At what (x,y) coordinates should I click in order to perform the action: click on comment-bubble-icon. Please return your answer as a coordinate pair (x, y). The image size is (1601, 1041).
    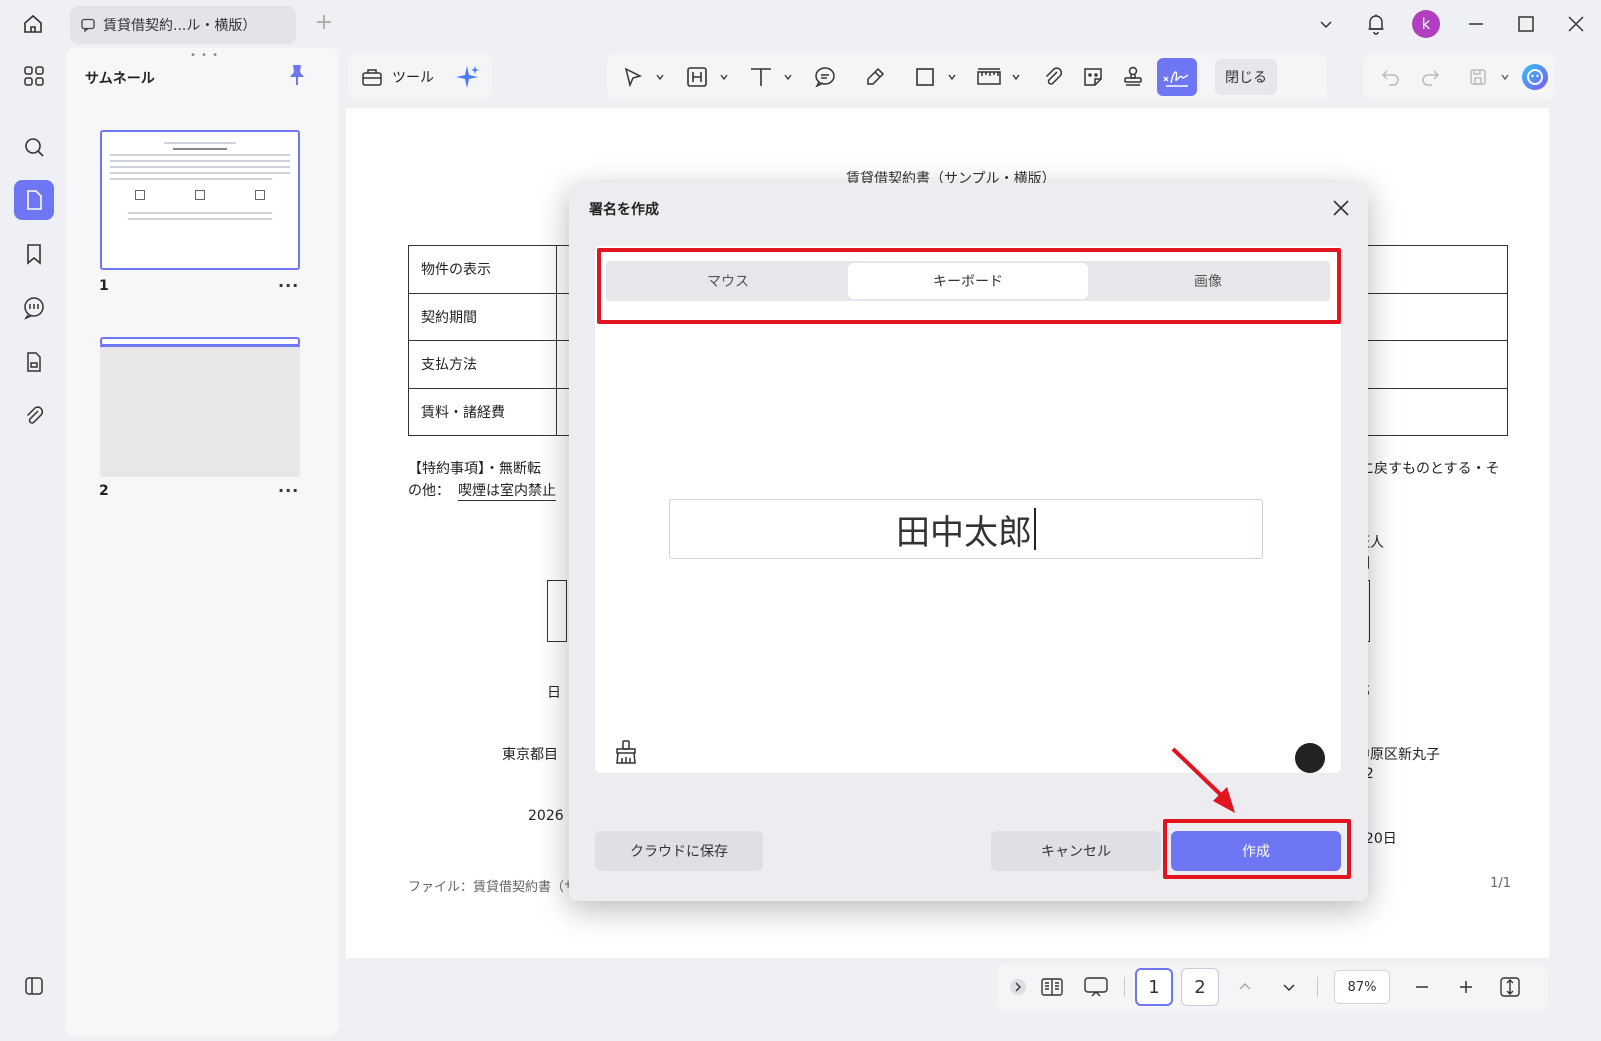
    Looking at the image, I should click on (825, 77).